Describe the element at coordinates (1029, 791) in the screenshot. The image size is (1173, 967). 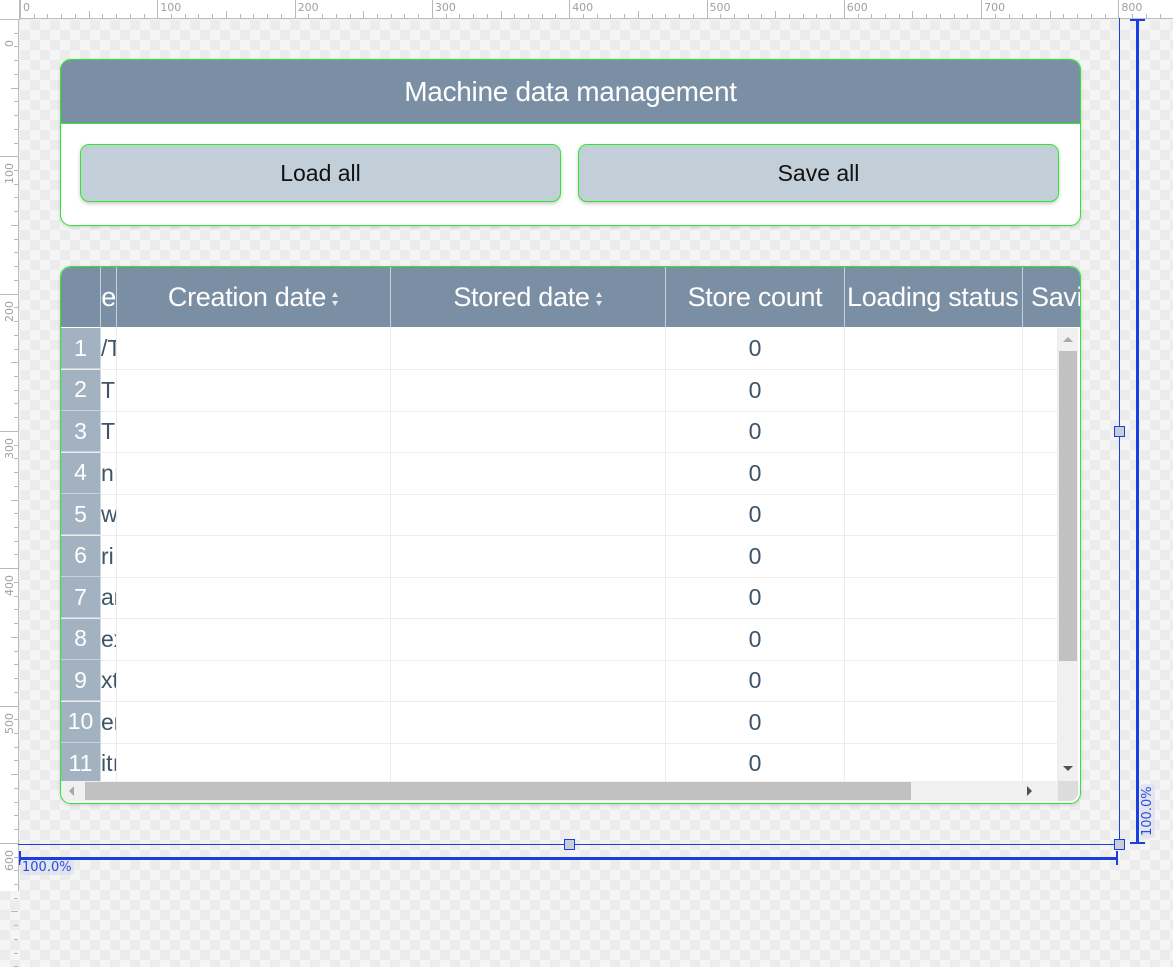
I see `scroll-right-arrow-icon` at that location.